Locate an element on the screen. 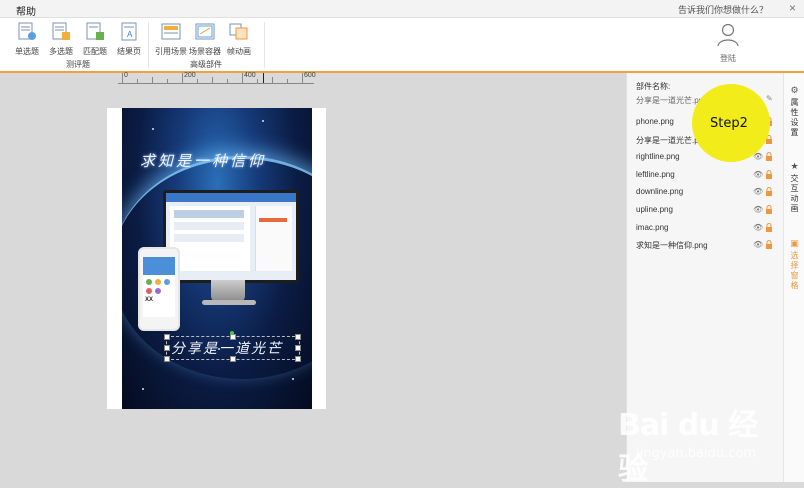  tab-selection-pane: ▣ 选择窗格 is located at coordinates (794, 264).